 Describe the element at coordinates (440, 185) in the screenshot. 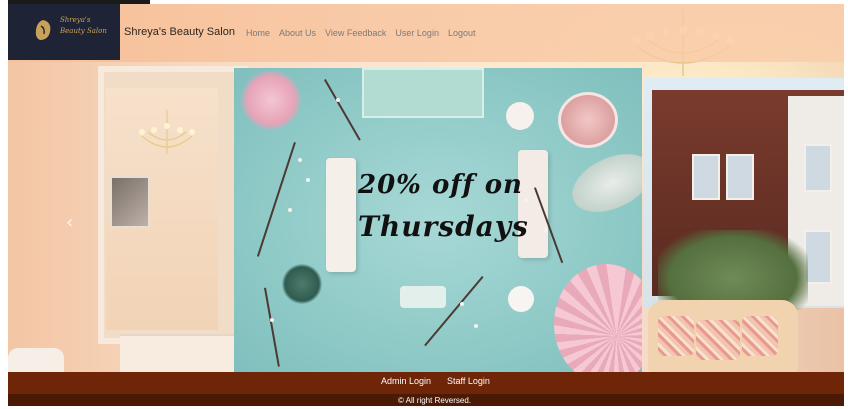

I see `promo-line1: 20% off on` at that location.